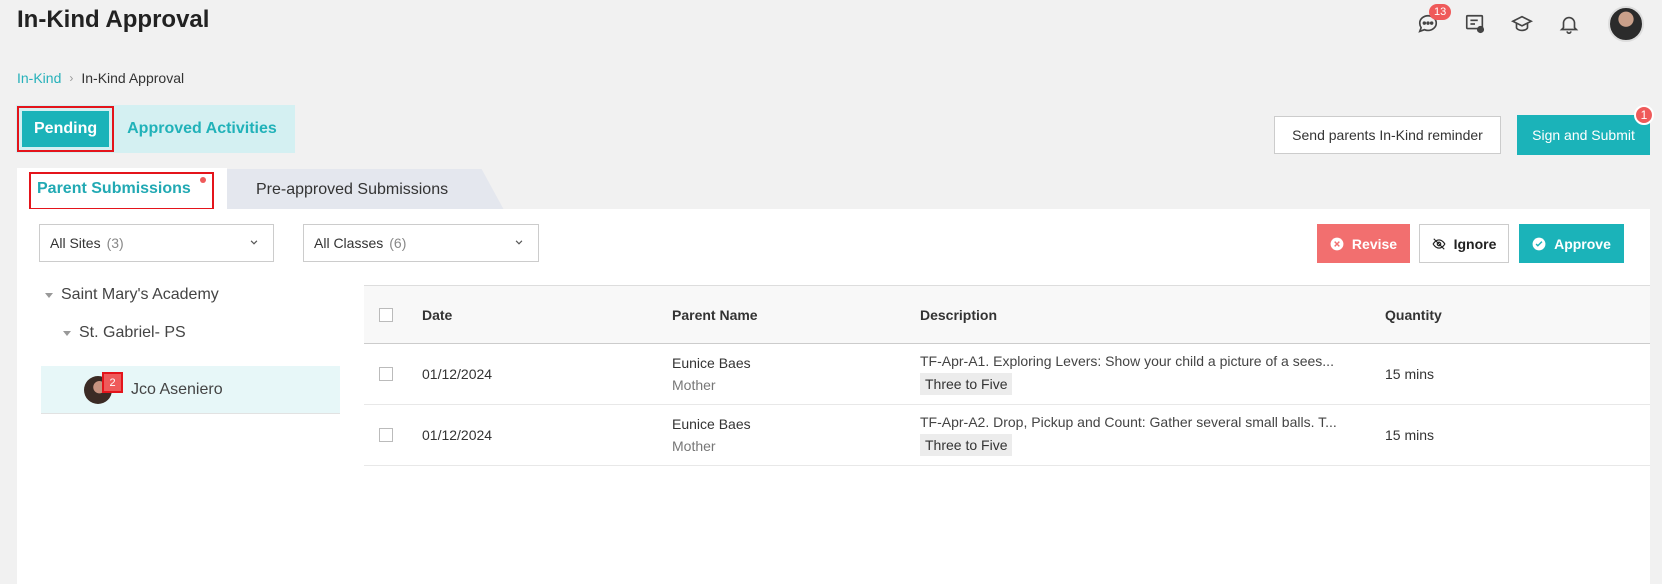 The image size is (1662, 584). Describe the element at coordinates (133, 78) in the screenshot. I see `breadcrumb-current: In-Kind Approval` at that location.